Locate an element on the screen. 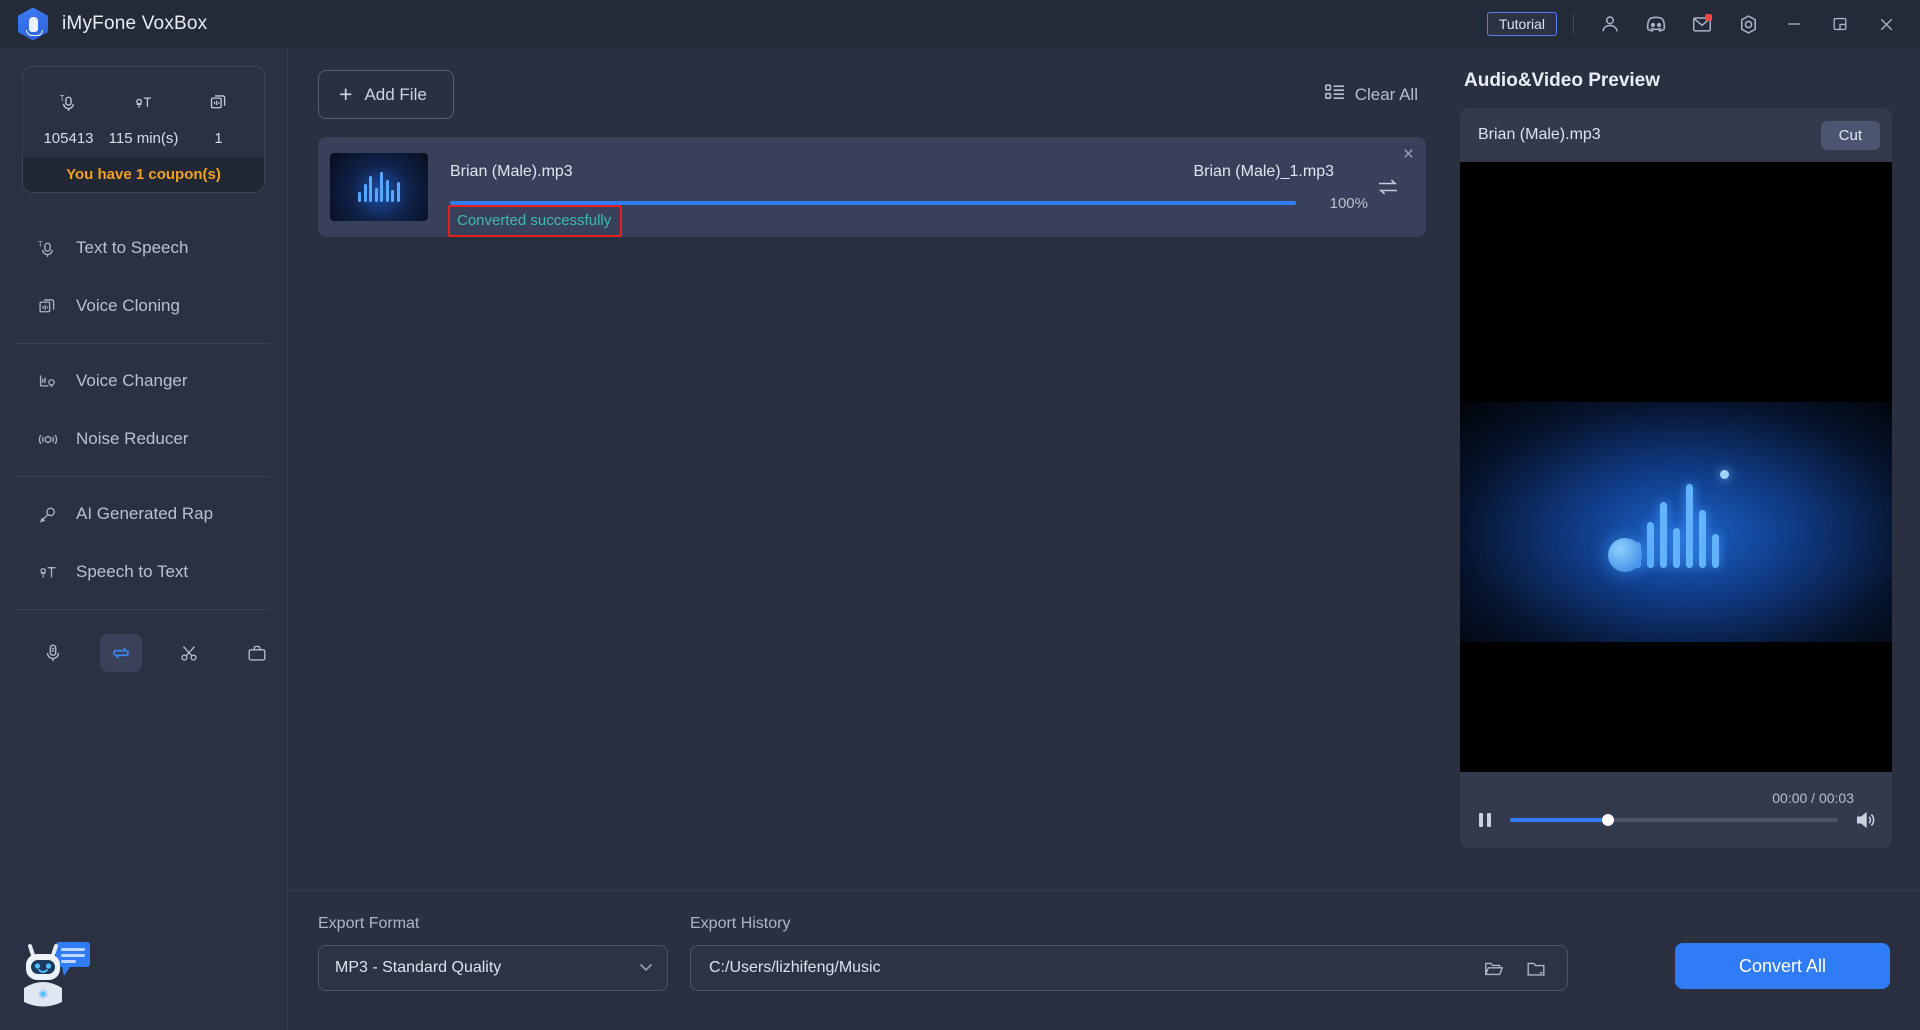  text-to-speech-credit-icon: T is located at coordinates (69, 102).